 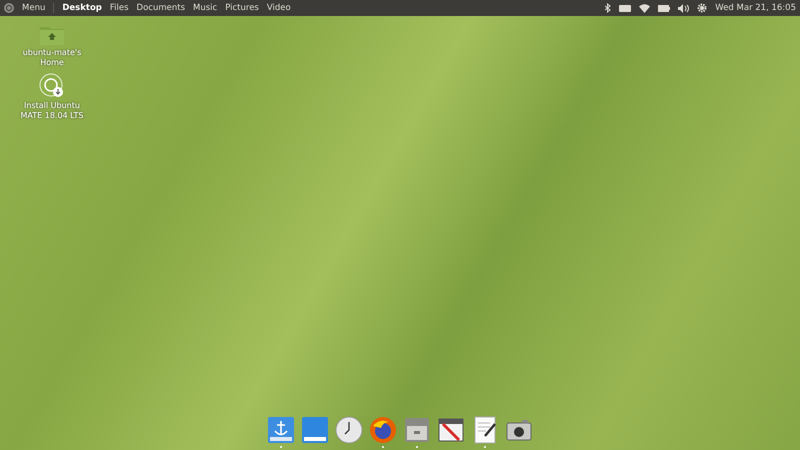 What do you see at coordinates (160, 8) in the screenshot?
I see `places-menu-item: Documents` at bounding box center [160, 8].